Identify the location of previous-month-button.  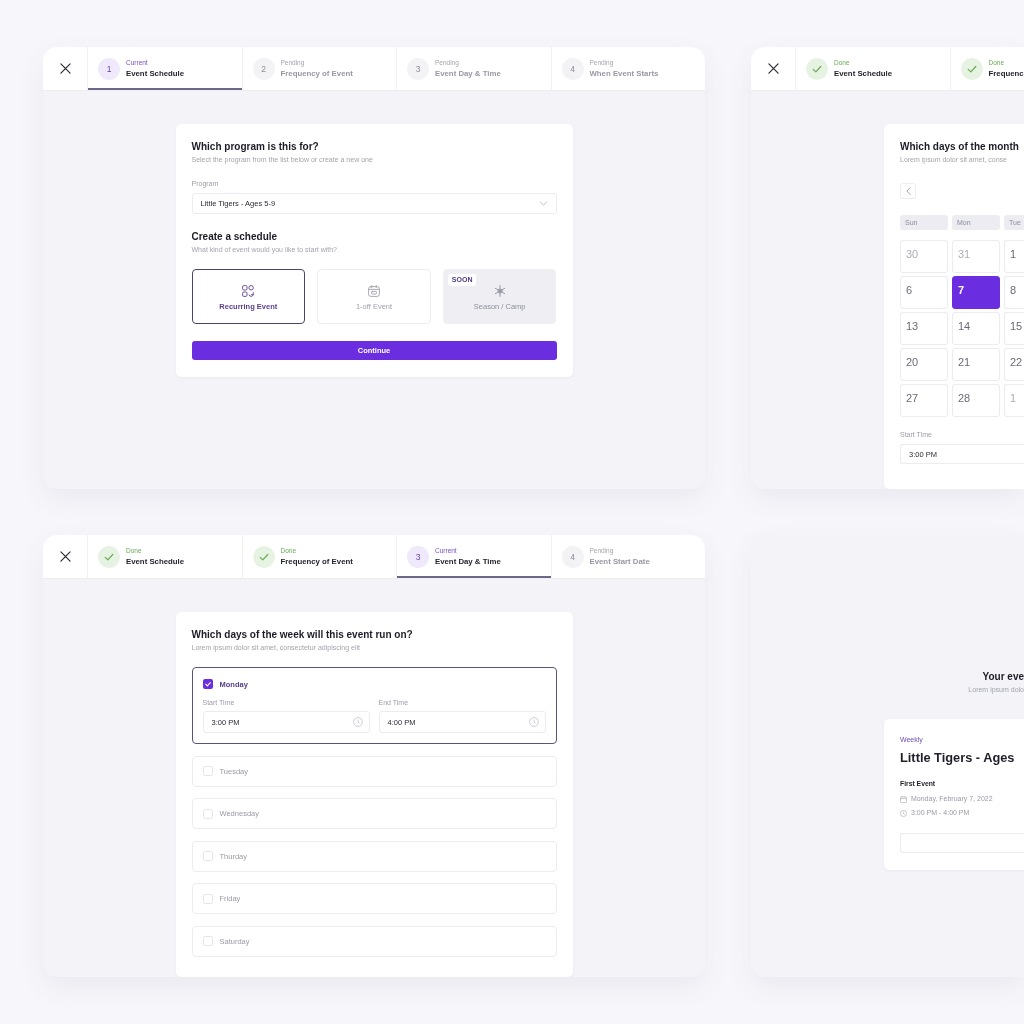
(908, 191).